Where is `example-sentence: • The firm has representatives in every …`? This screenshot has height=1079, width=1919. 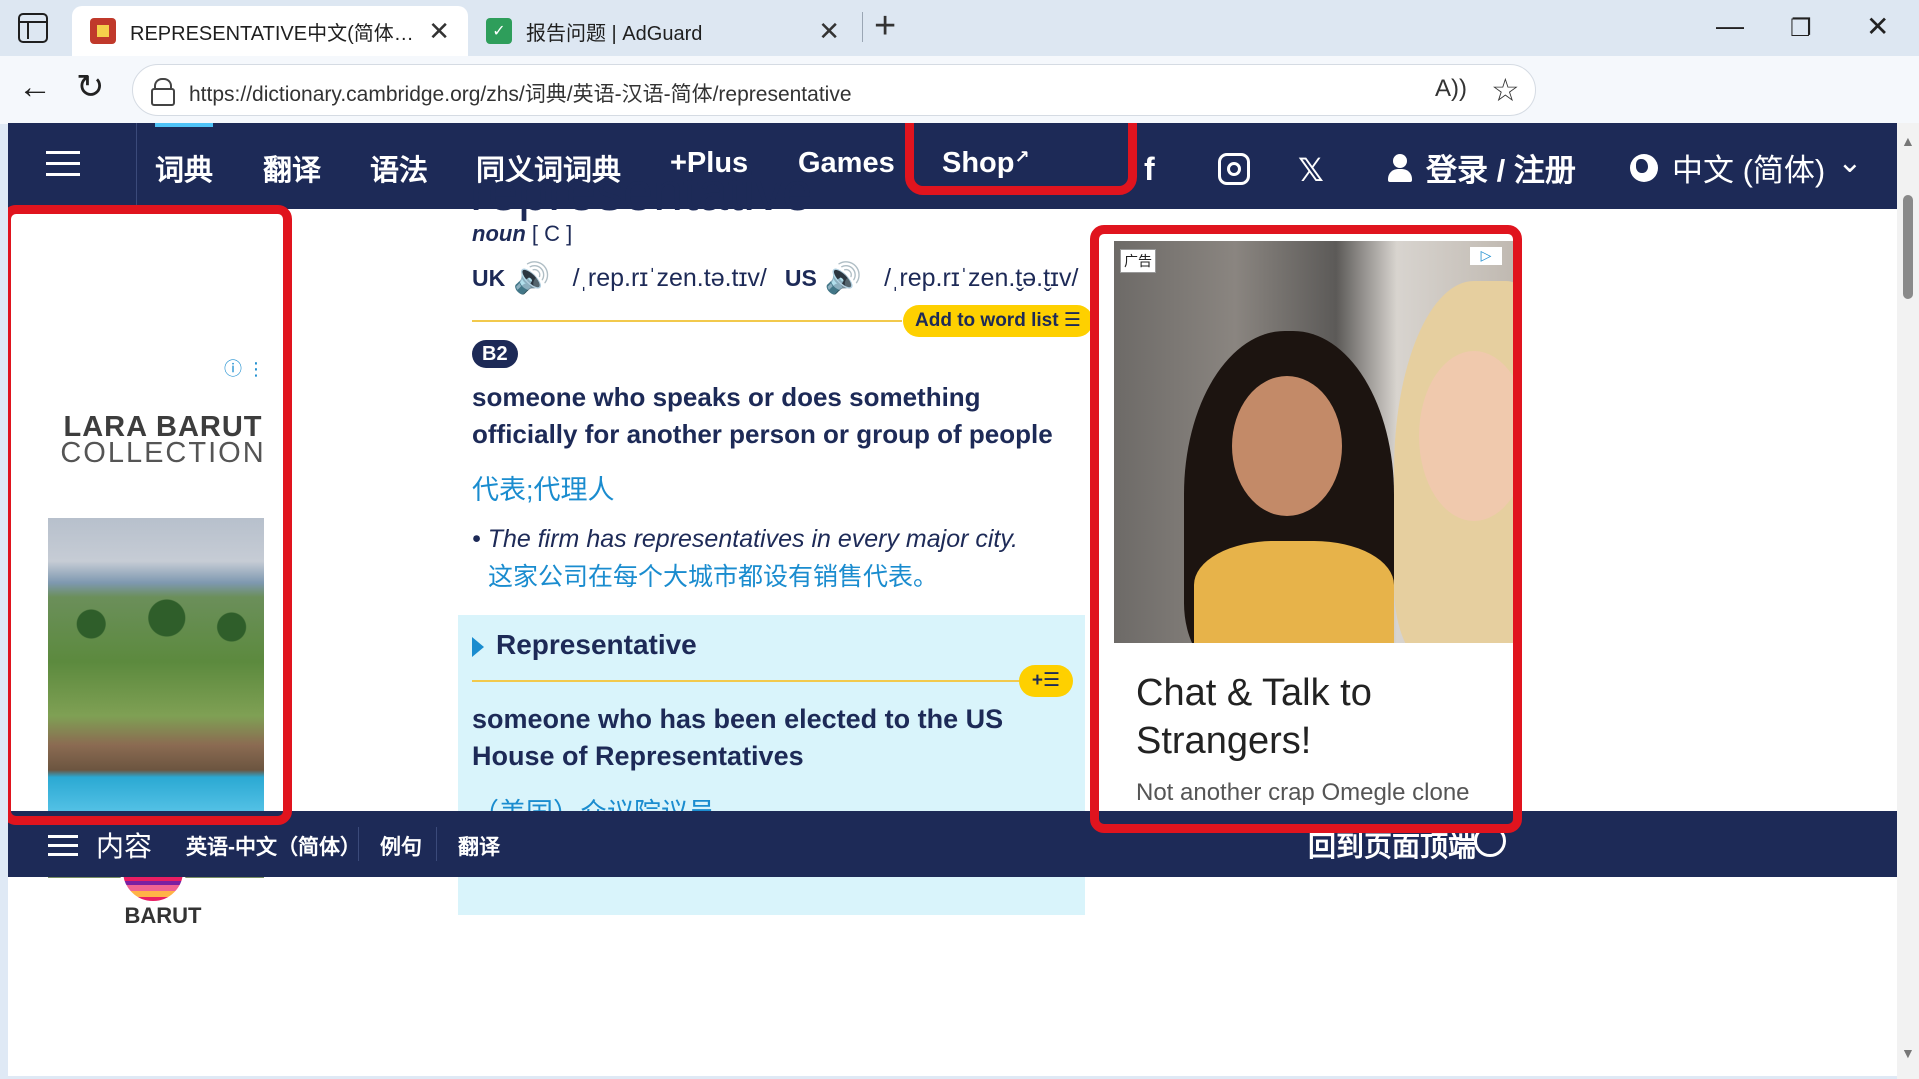 example-sentence: • The firm has representatives in every … is located at coordinates (745, 539).